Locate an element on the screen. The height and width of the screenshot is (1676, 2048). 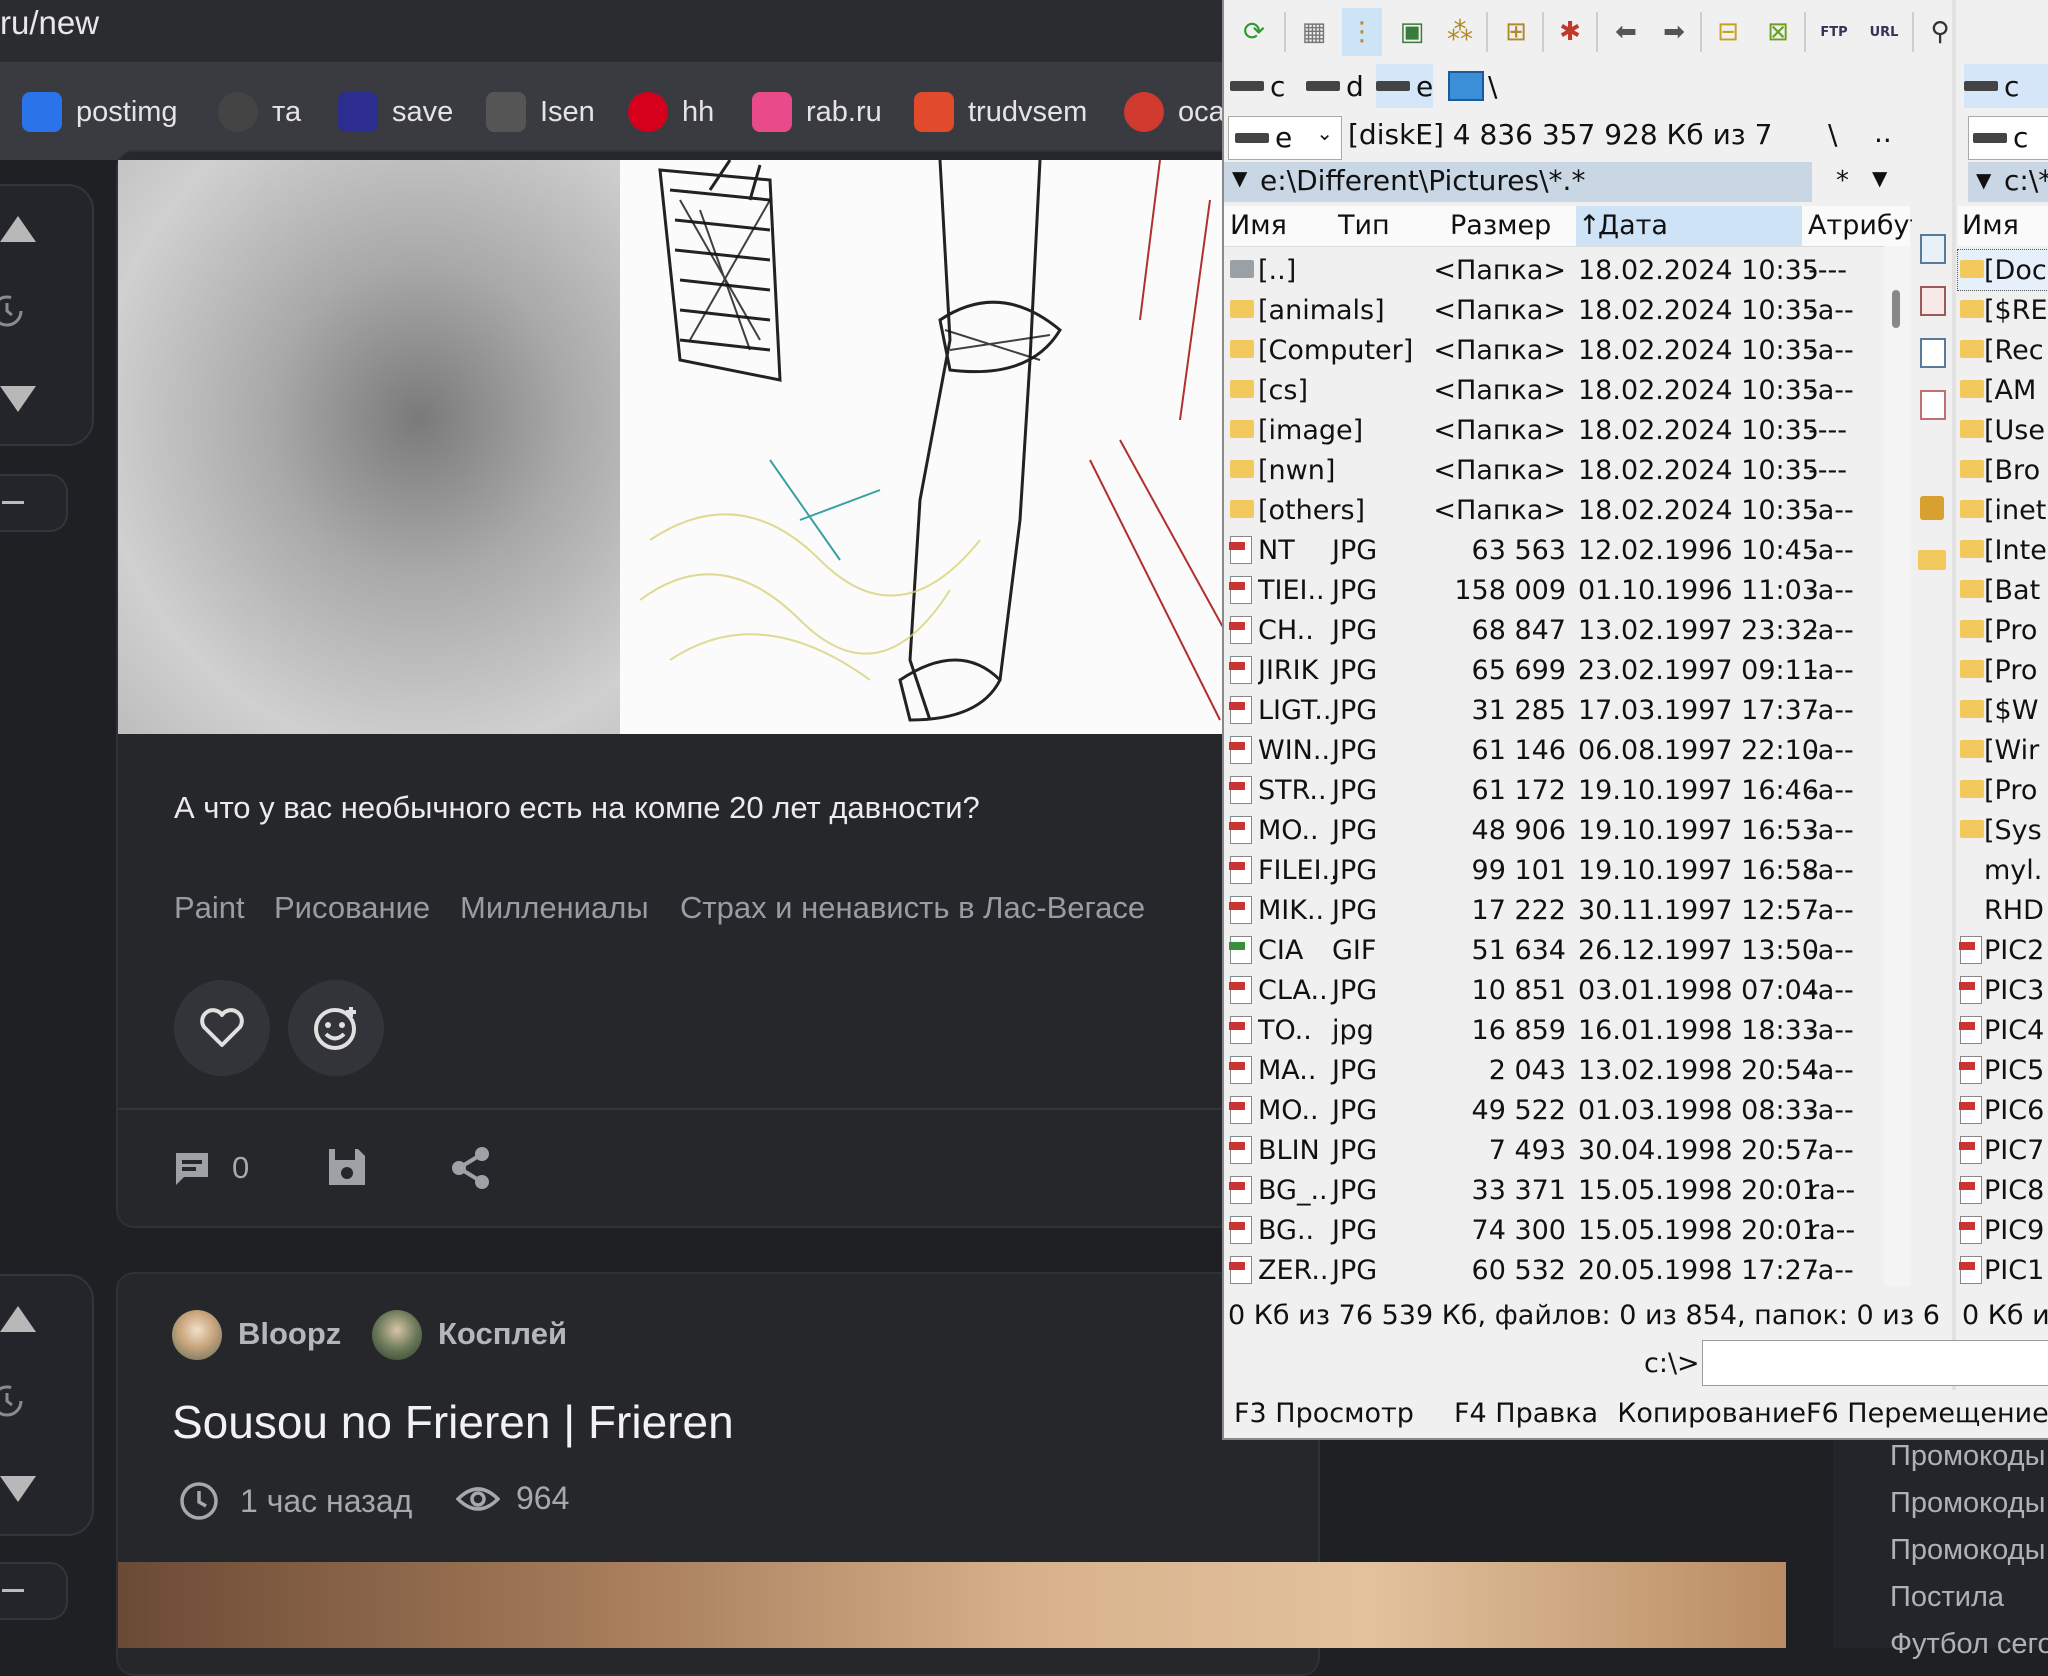
file-row: STR.. JPG 61 172 19.10.1997 16:46 -a-- is located at coordinates (1567, 790).